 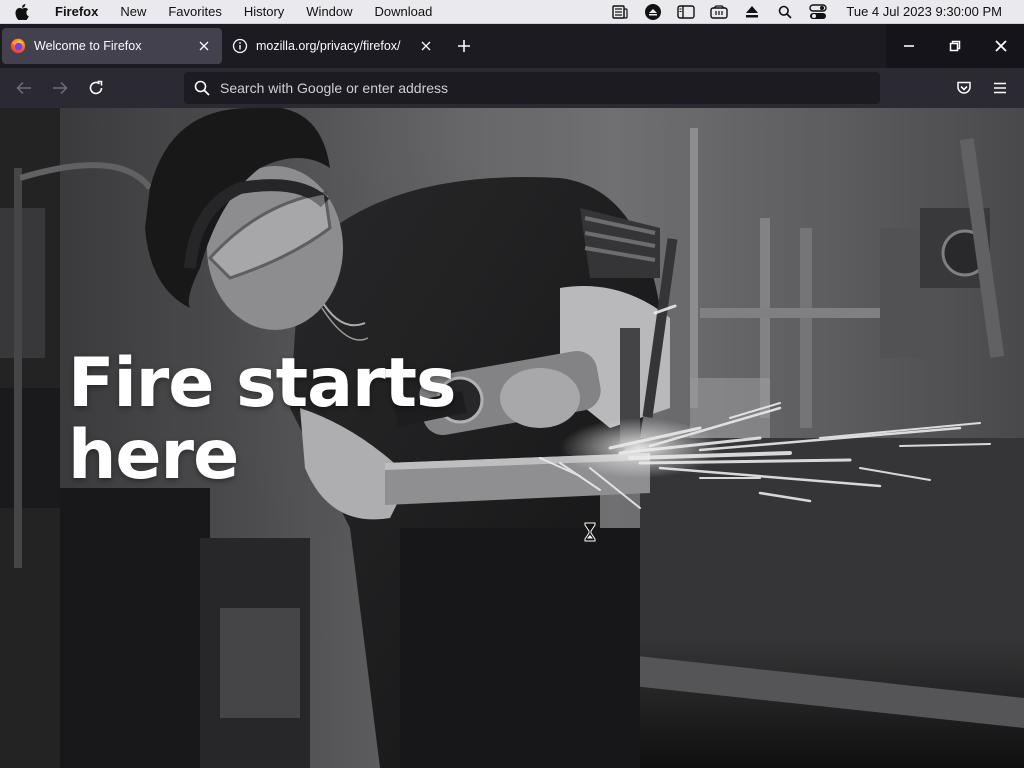 What do you see at coordinates (153, 455) in the screenshot?
I see `hero-heading-line-2: here` at bounding box center [153, 455].